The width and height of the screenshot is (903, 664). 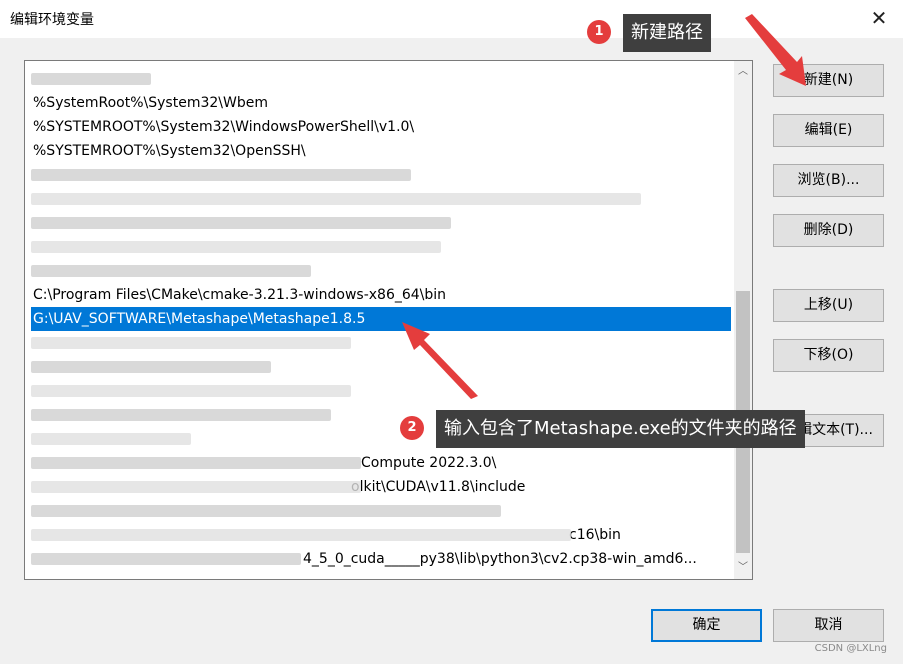 What do you see at coordinates (599, 32) in the screenshot?
I see `step1-badge: 1` at bounding box center [599, 32].